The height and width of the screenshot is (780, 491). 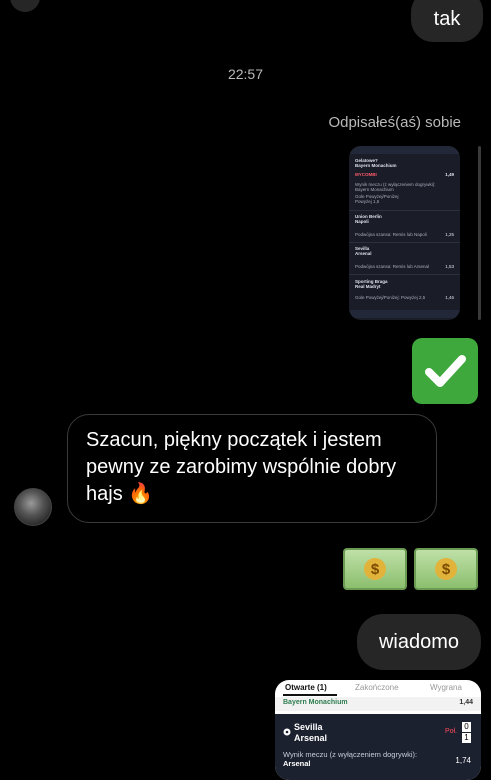 I want to click on message-text: tak, so click(x=447, y=18).